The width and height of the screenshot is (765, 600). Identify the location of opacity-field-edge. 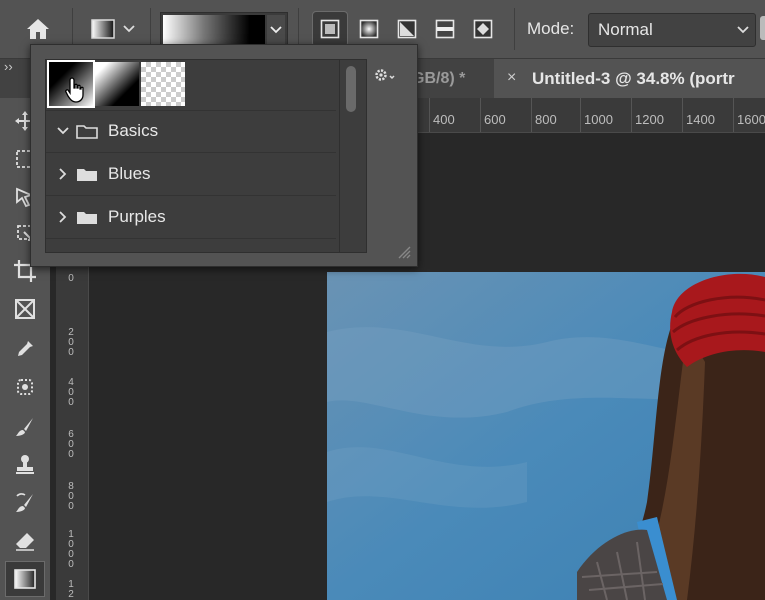
(762, 28).